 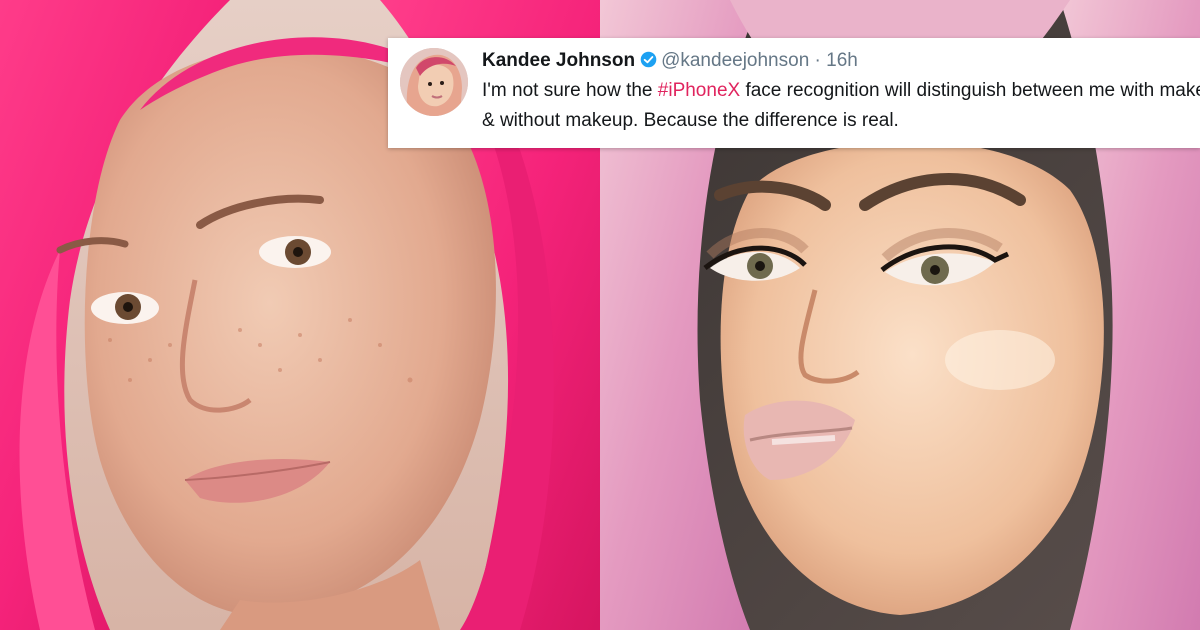 I want to click on tweet-header: Kandee Johnson @kandeejohnson · 16h, so click(x=841, y=61).